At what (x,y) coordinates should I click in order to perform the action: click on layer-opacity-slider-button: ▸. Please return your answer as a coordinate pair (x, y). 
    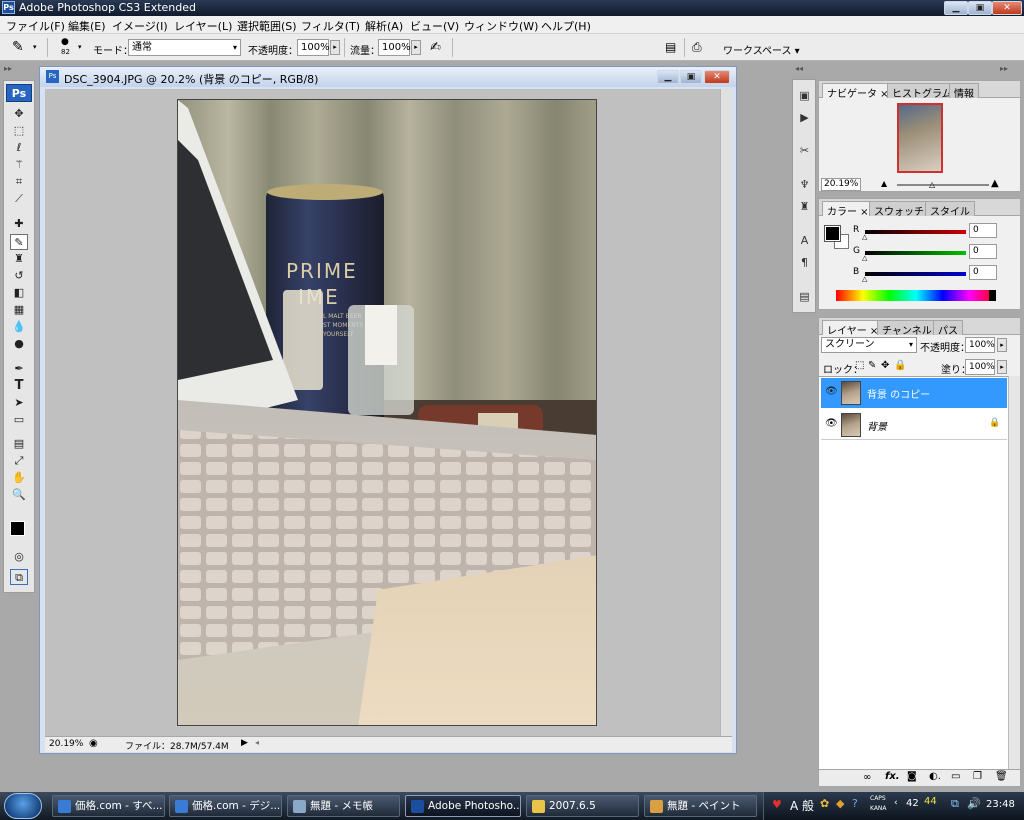
    Looking at the image, I should click on (1002, 345).